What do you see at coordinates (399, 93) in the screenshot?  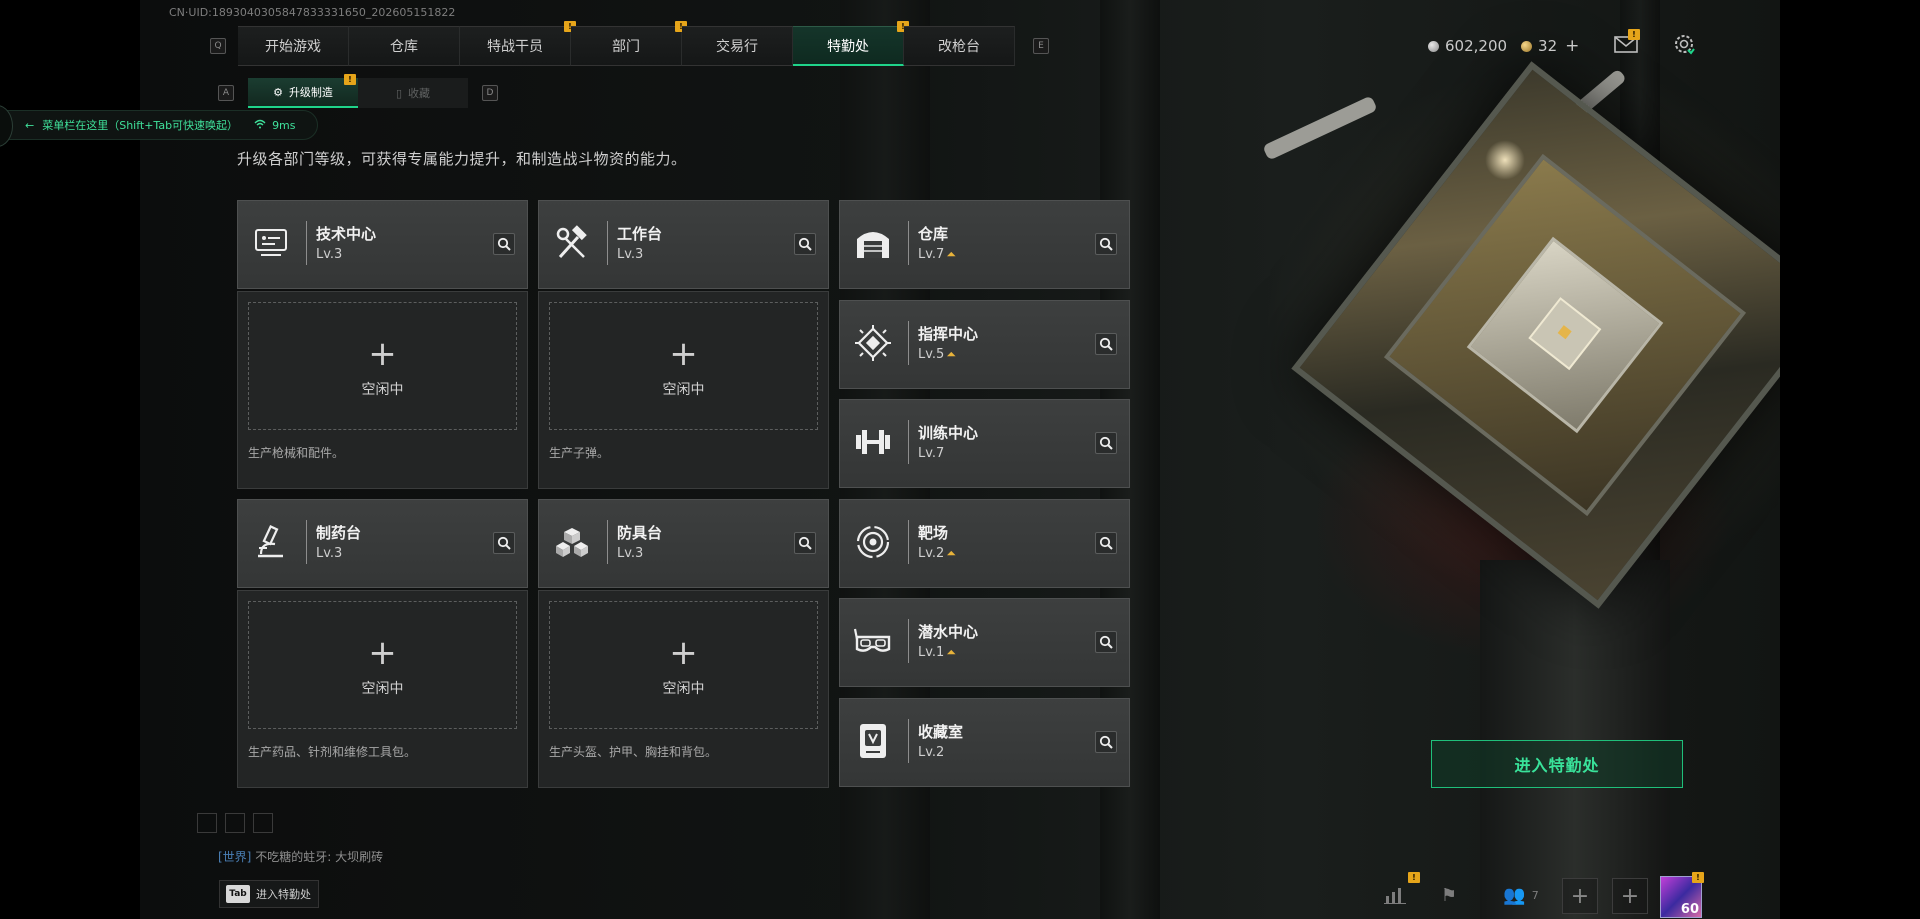 I see `collection-icon: ▯` at bounding box center [399, 93].